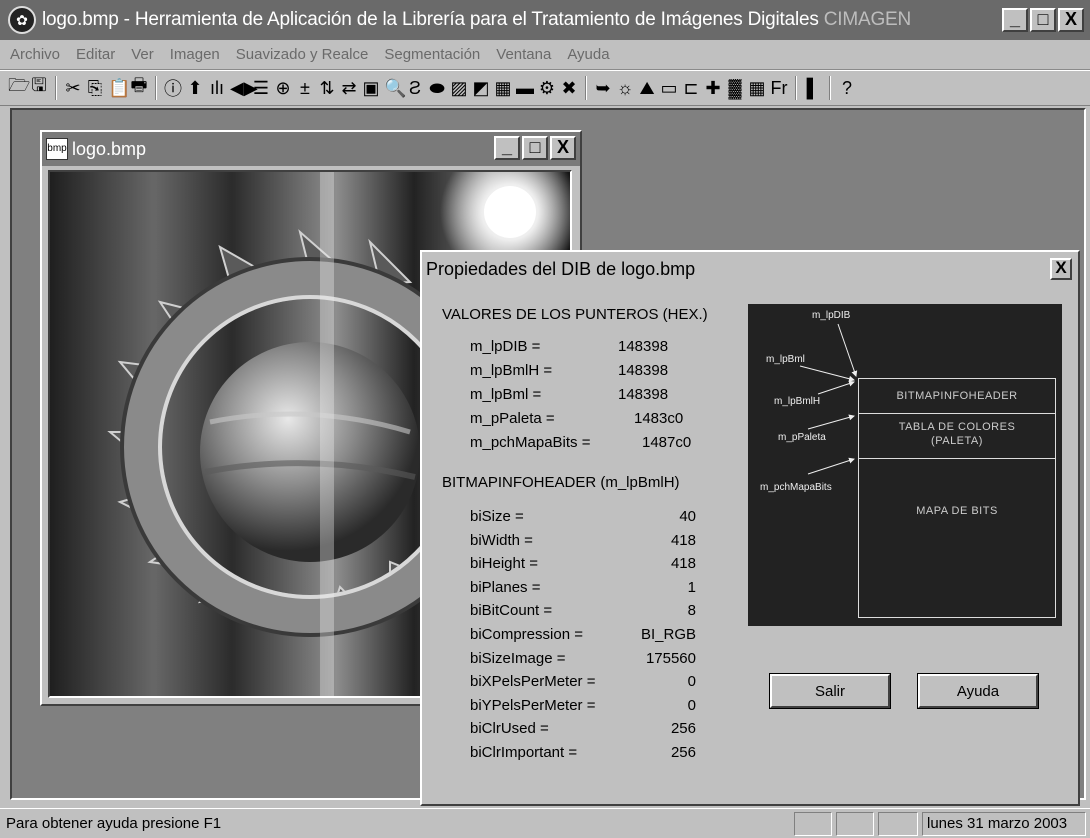 This screenshot has height=838, width=1090. I want to click on app-title-suffix: CIMAGEN, so click(867, 19).